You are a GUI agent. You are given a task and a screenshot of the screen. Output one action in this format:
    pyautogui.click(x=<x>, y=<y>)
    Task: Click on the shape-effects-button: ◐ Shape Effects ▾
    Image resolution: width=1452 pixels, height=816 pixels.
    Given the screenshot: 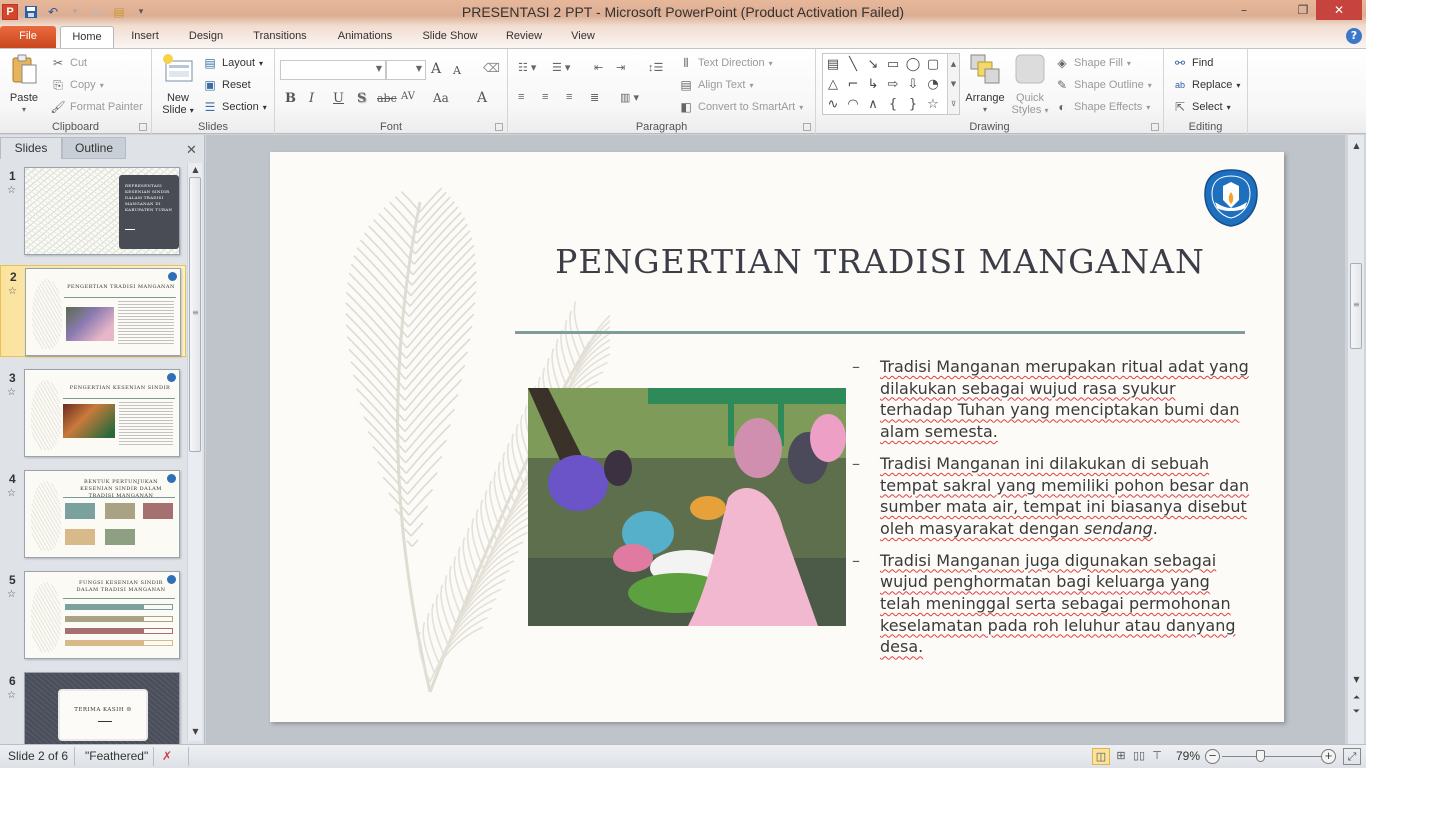 What is the action you would take?
    pyautogui.click(x=1102, y=107)
    